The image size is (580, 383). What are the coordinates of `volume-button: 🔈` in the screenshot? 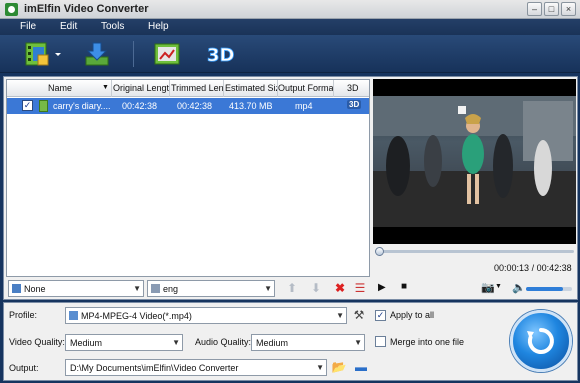 It's located at (519, 287).